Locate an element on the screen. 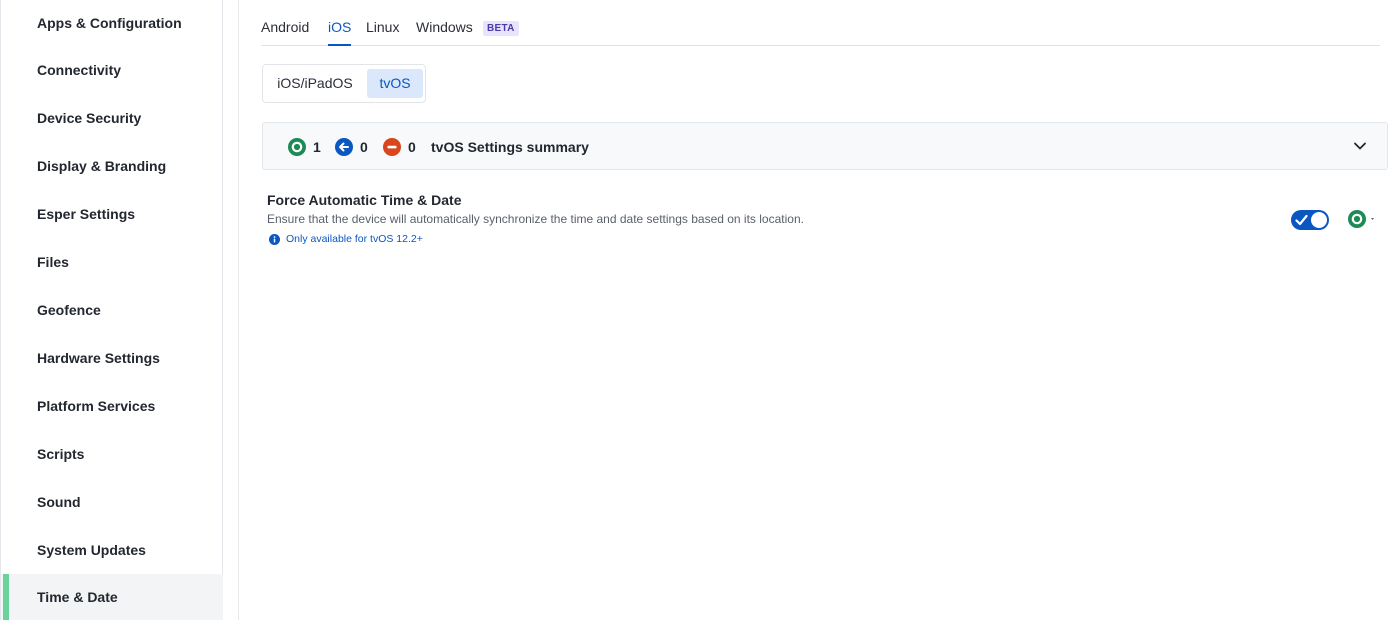 The image size is (1395, 620). inherited-count: 0 is located at coordinates (364, 147).